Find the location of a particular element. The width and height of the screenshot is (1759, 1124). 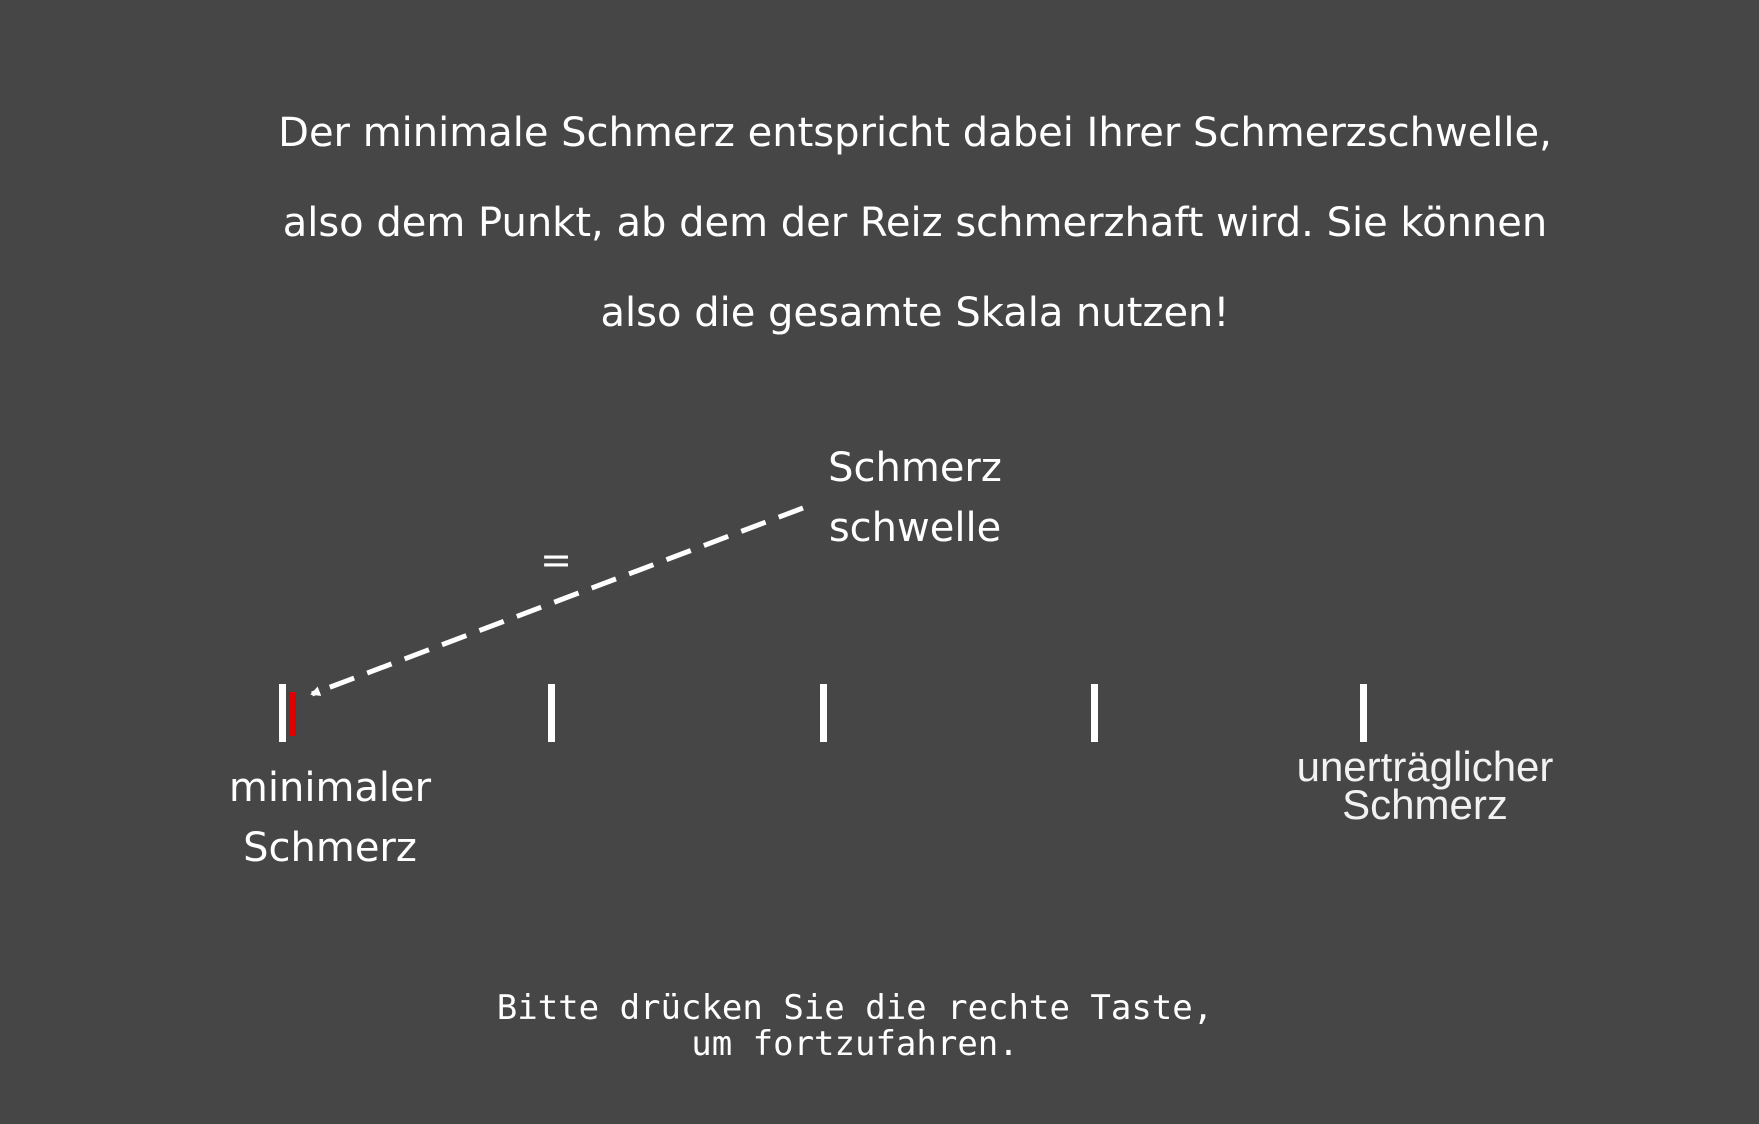

maximum-pain-label: unerträglicher Schmerz is located at coordinates (1425, 787).